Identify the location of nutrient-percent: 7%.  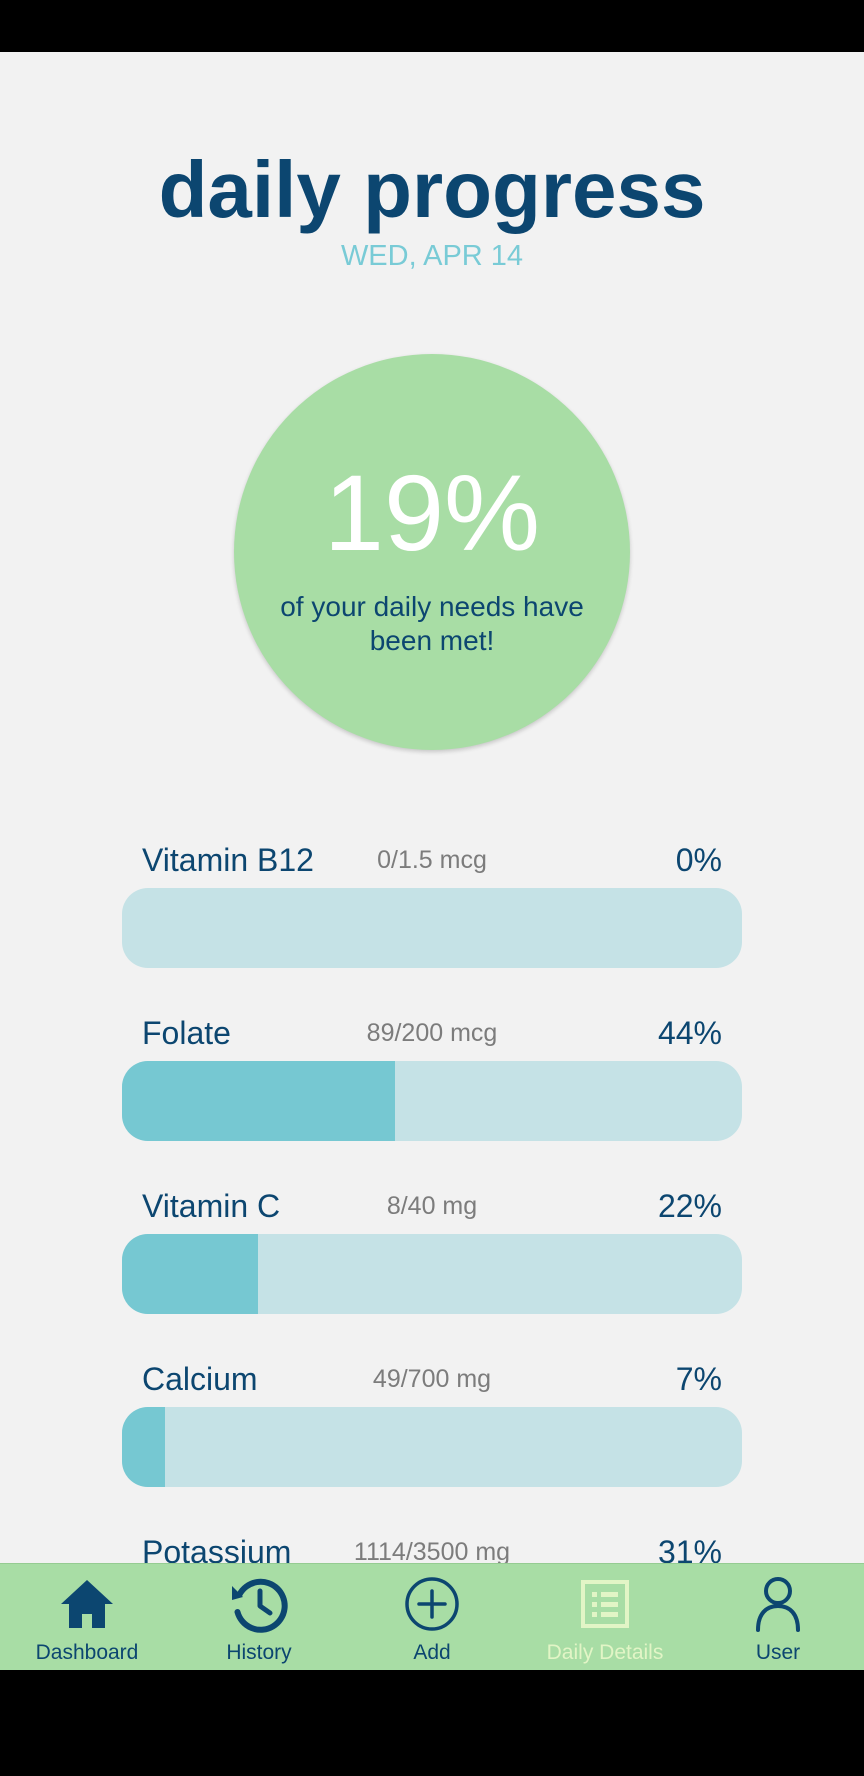
(698, 1379).